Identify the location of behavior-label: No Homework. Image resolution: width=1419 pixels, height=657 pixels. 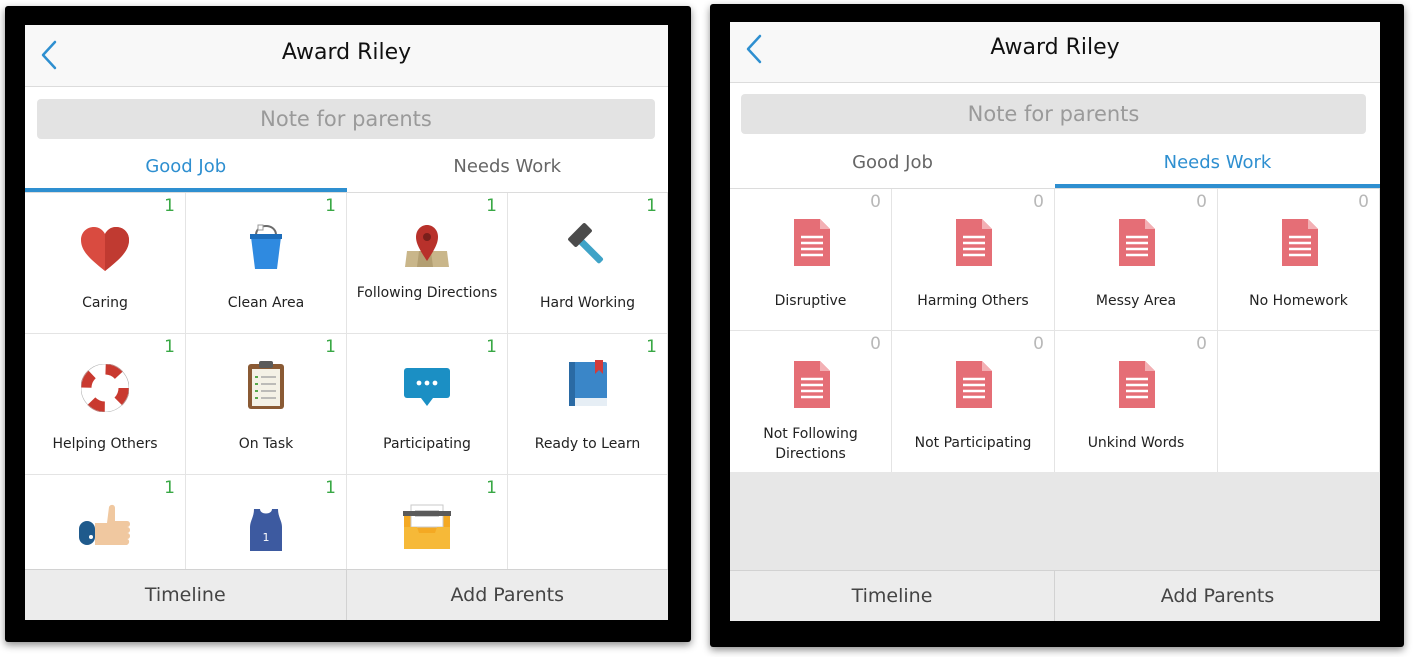
(1298, 301).